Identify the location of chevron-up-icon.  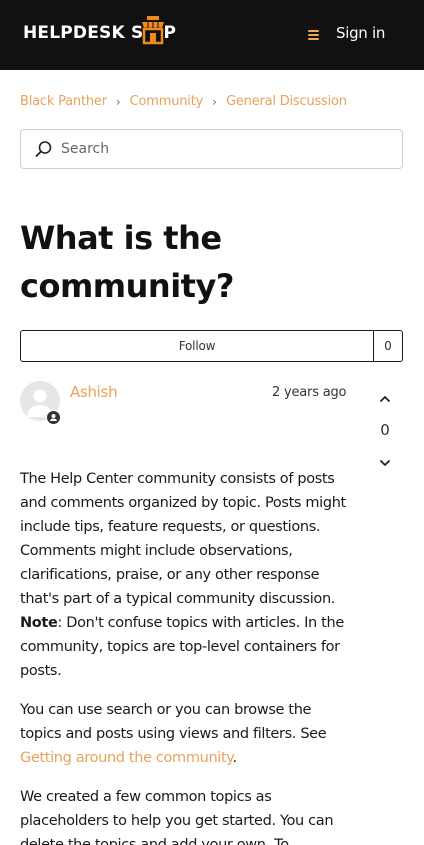
(385, 399).